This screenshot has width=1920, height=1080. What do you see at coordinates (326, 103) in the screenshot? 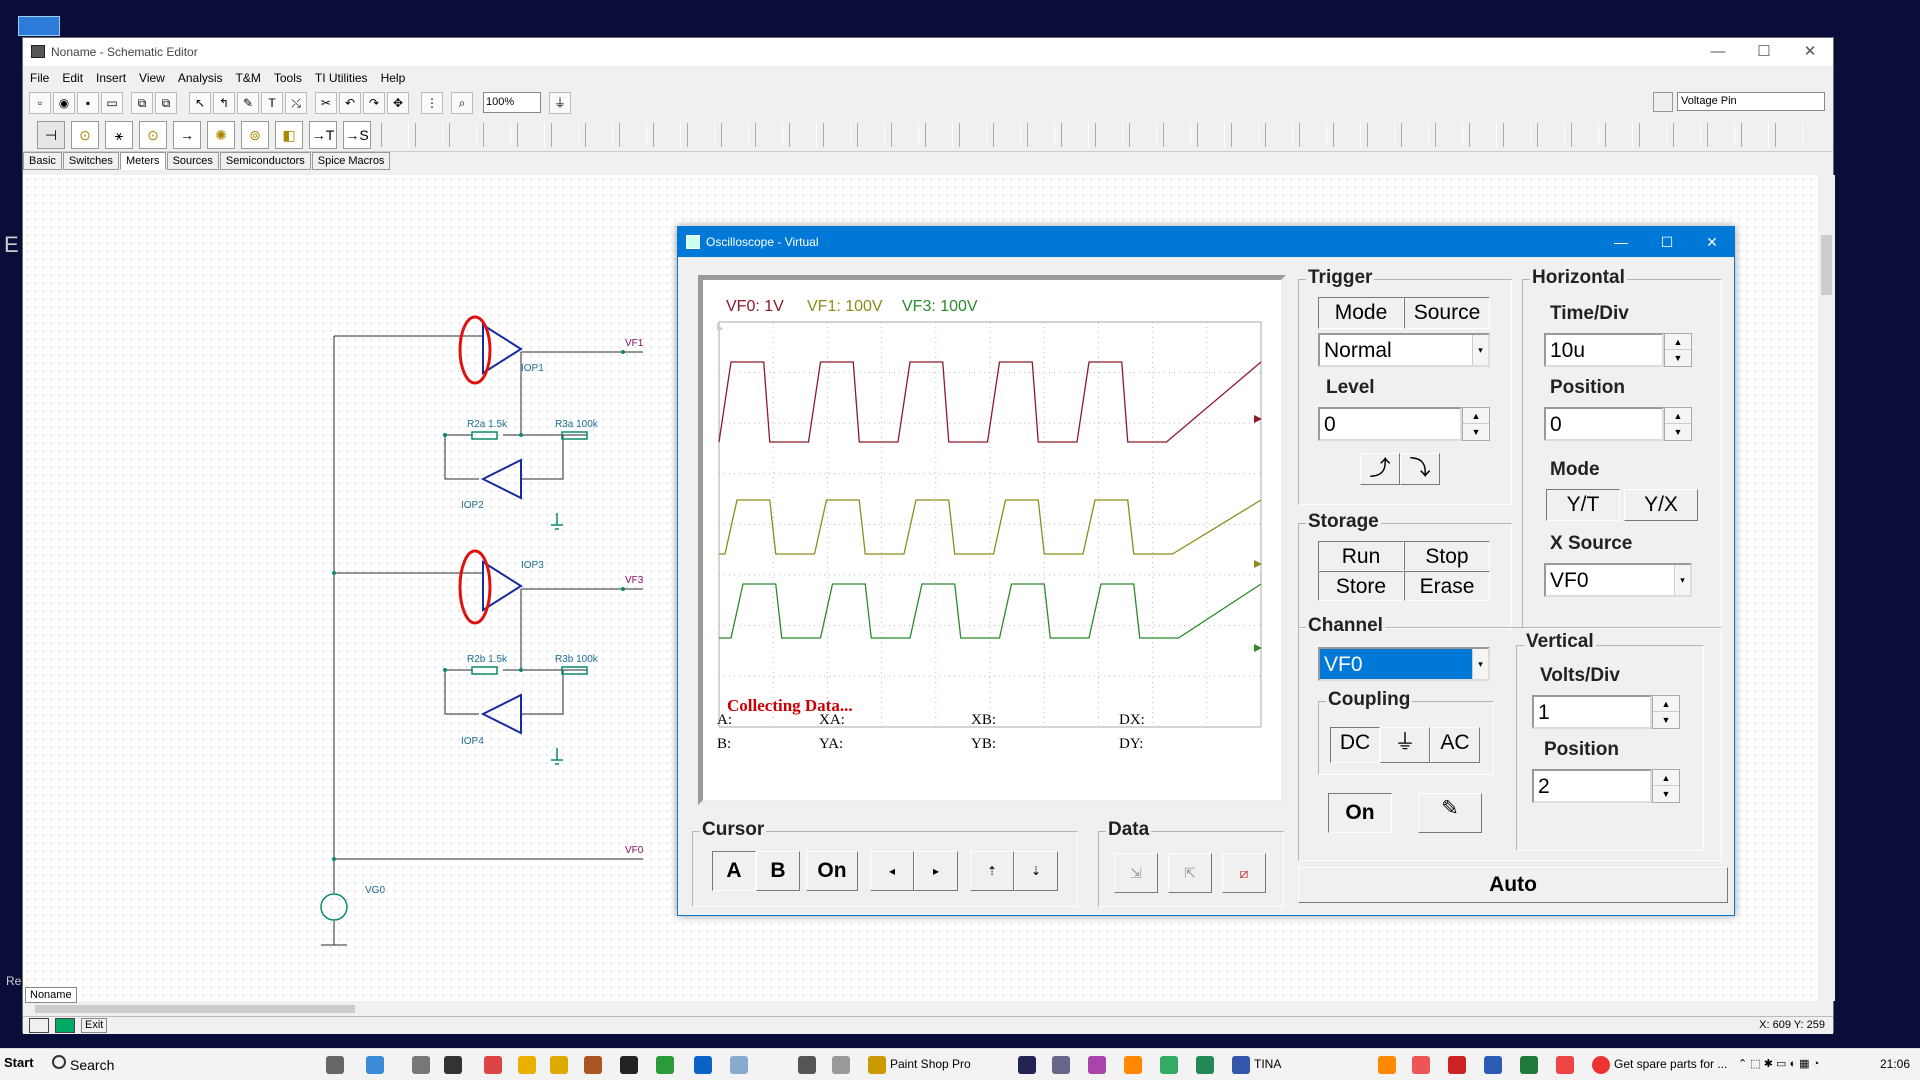
I see `delete-icon: ✂` at bounding box center [326, 103].